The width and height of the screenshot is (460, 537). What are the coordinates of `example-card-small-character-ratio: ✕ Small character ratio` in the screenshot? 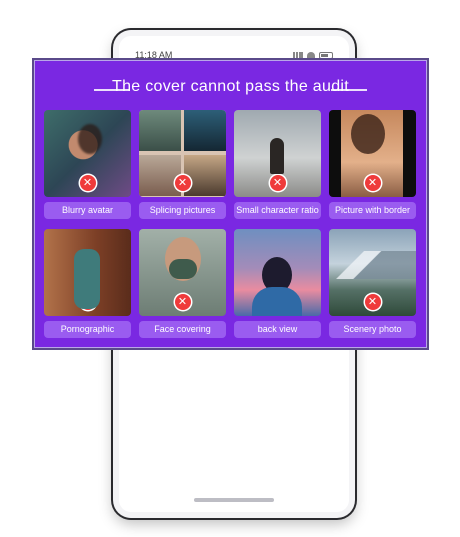 It's located at (277, 164).